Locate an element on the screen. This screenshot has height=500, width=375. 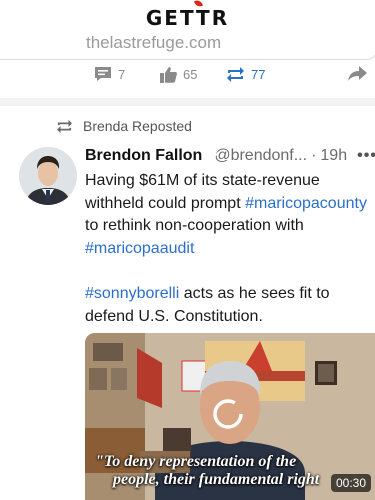
comment-count: 7 is located at coordinates (122, 74).